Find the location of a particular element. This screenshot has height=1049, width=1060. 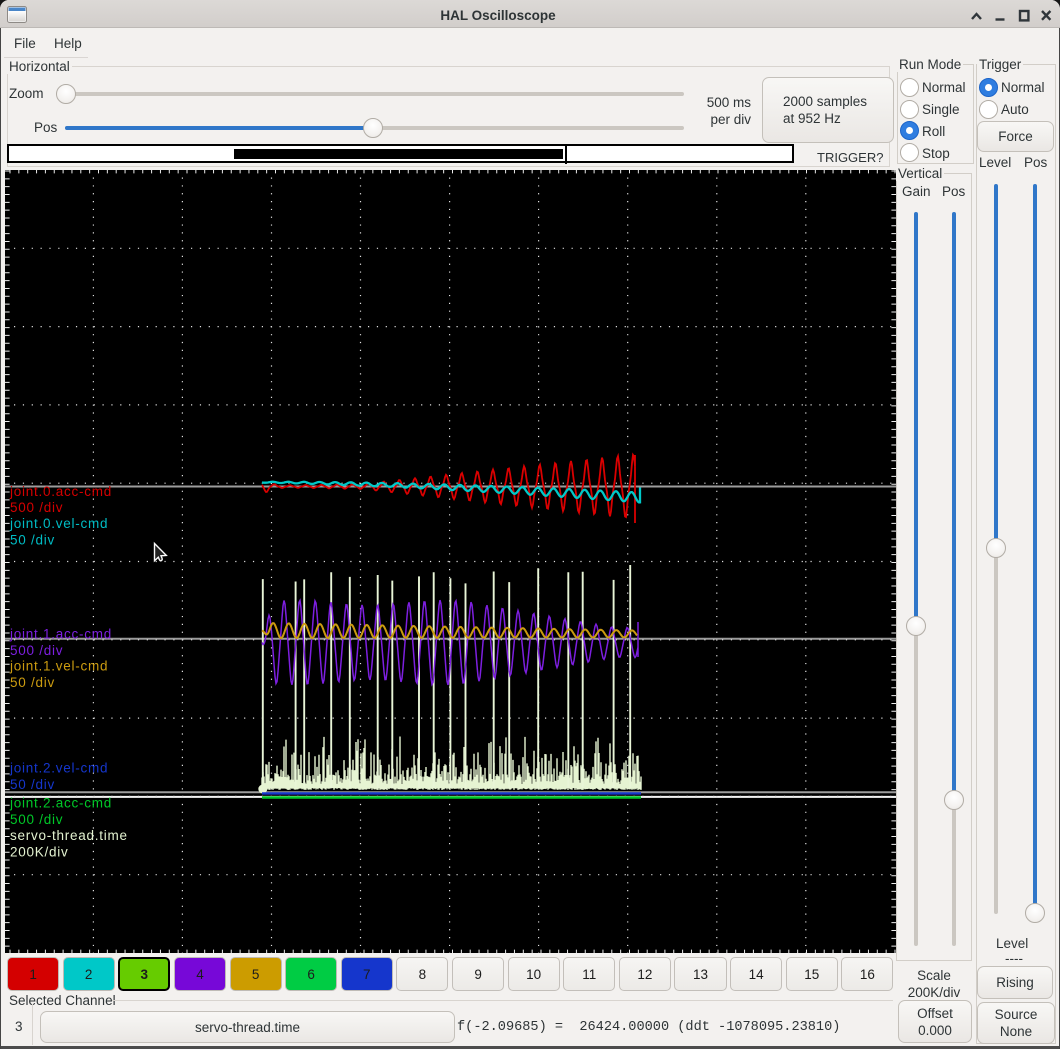

svg-text: joint.1.vel-cmd is located at coordinates (58, 665).